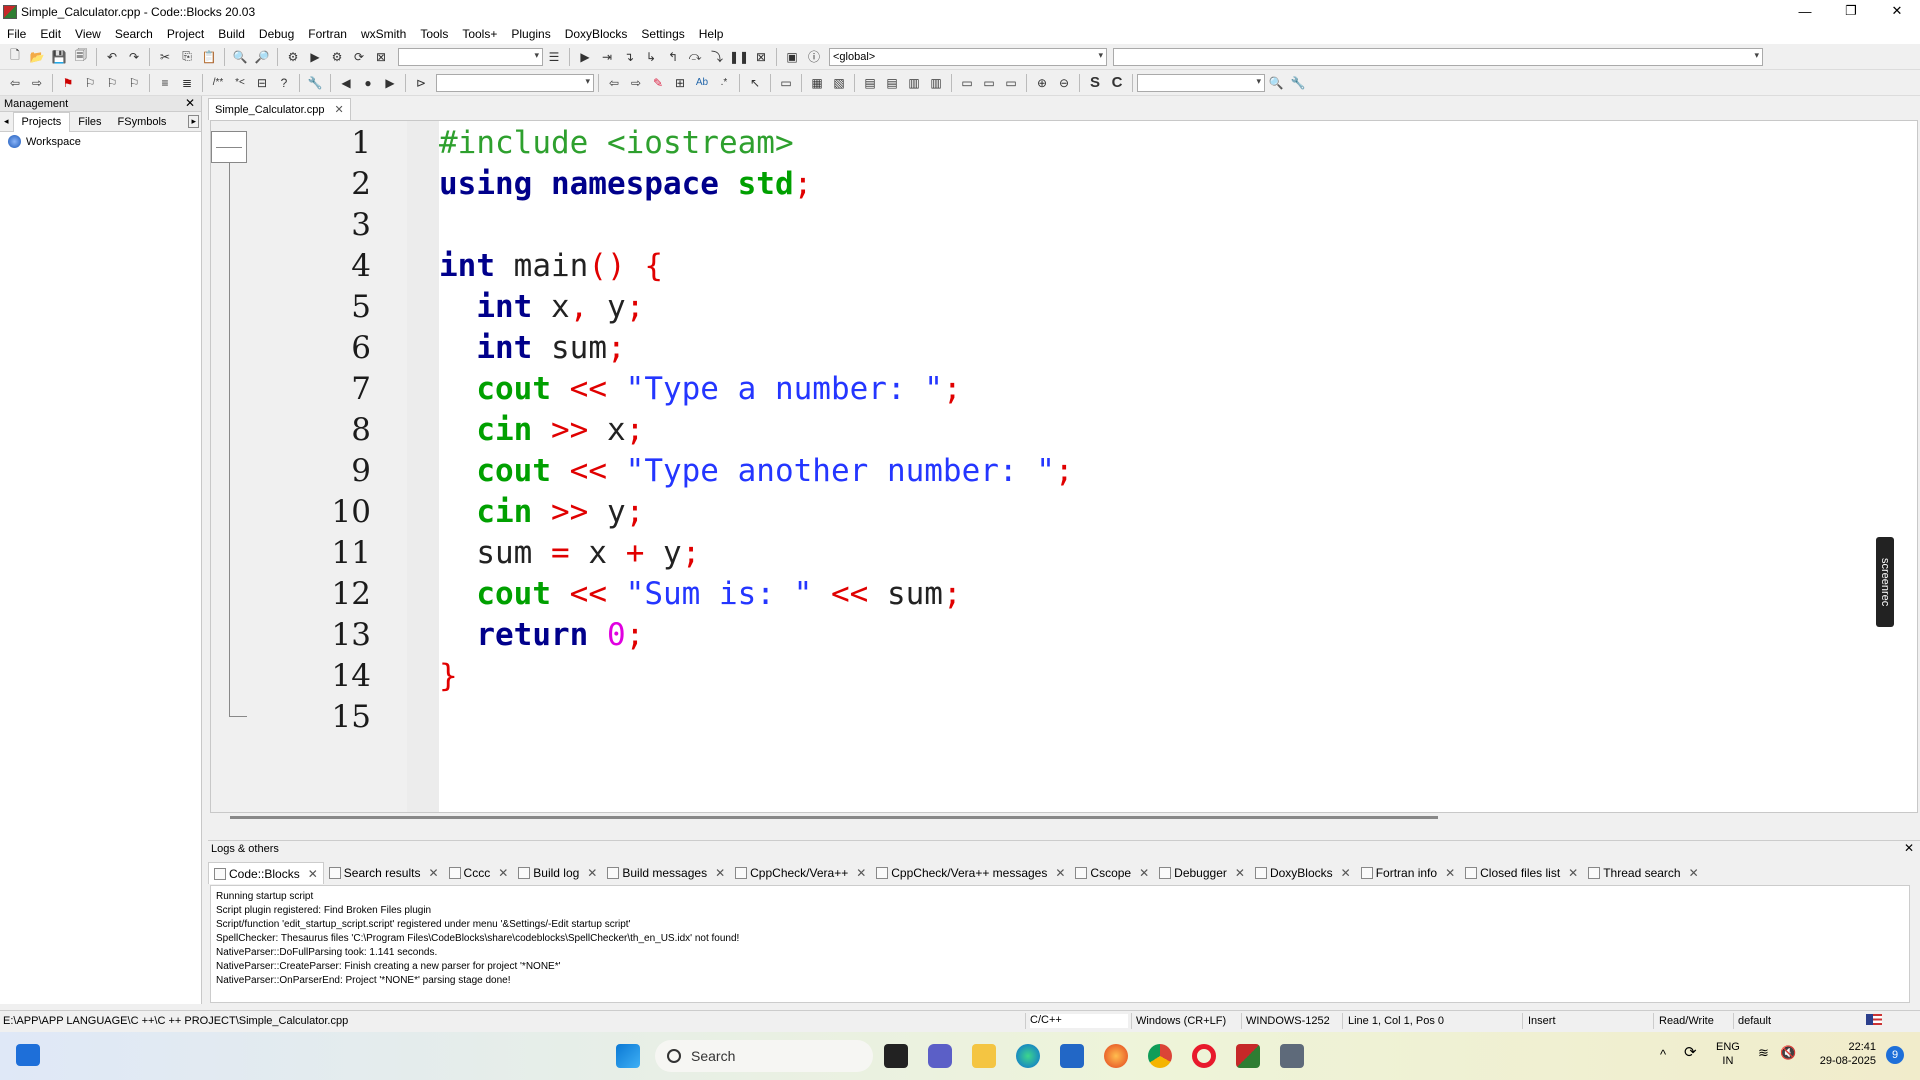 The width and height of the screenshot is (1920, 1080). Describe the element at coordinates (187, 83) in the screenshot. I see `uncomment-icon: ≣` at that location.